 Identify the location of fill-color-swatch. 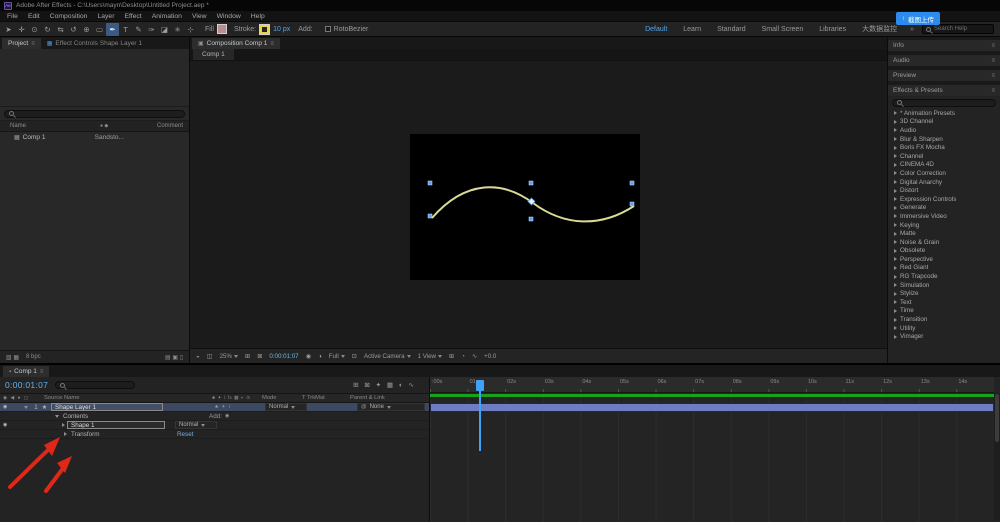
(221, 29).